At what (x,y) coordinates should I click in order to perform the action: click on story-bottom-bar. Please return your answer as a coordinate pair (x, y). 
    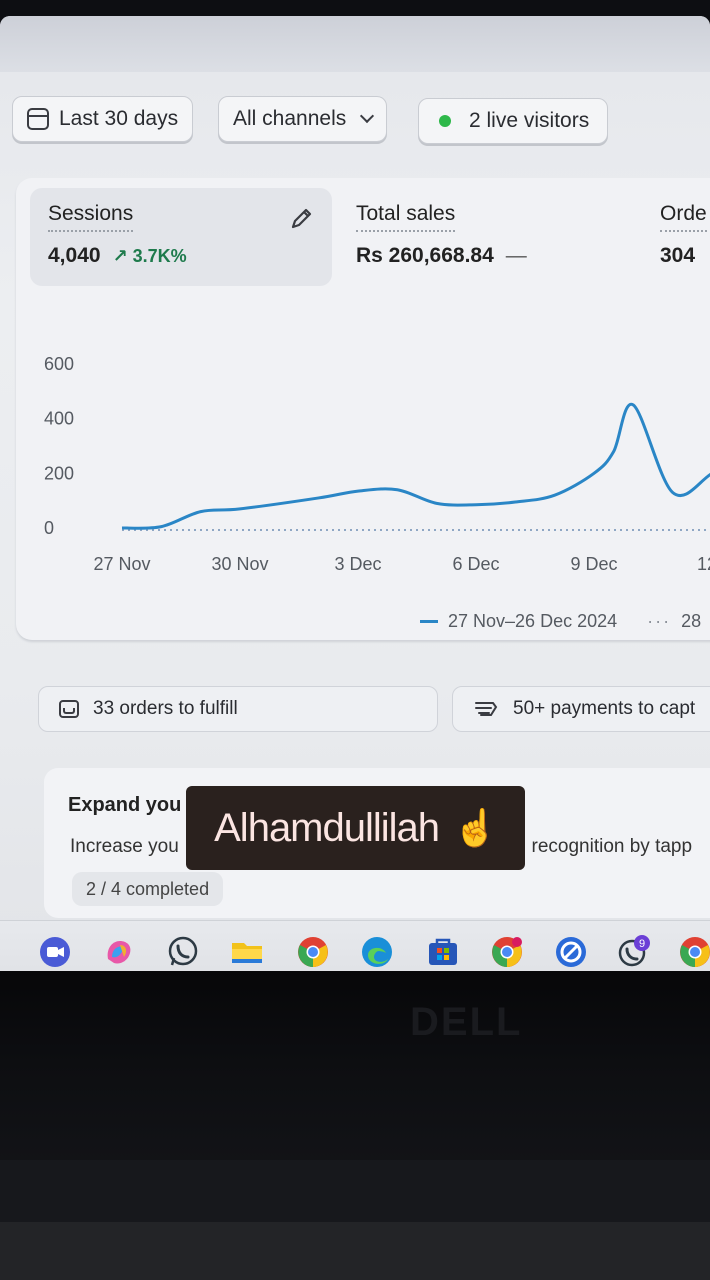
    Looking at the image, I should click on (355, 1251).